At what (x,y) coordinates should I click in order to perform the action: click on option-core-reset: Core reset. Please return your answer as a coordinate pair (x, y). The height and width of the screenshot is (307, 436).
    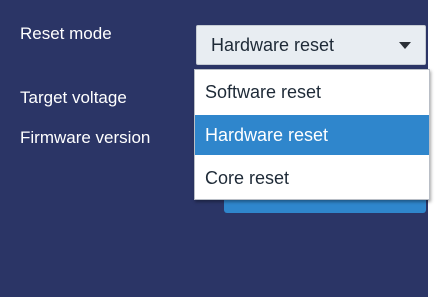
    Looking at the image, I should click on (312, 178).